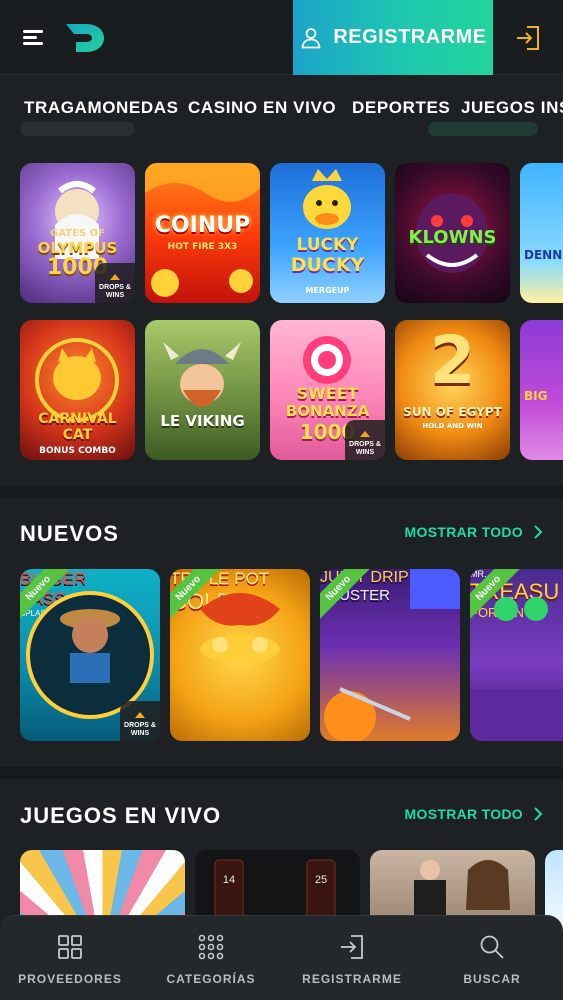 Image resolution: width=563 pixels, height=1000 pixels. Describe the element at coordinates (202, 390) in the screenshot. I see `game-tile-le-viking: LE VIKING` at that location.